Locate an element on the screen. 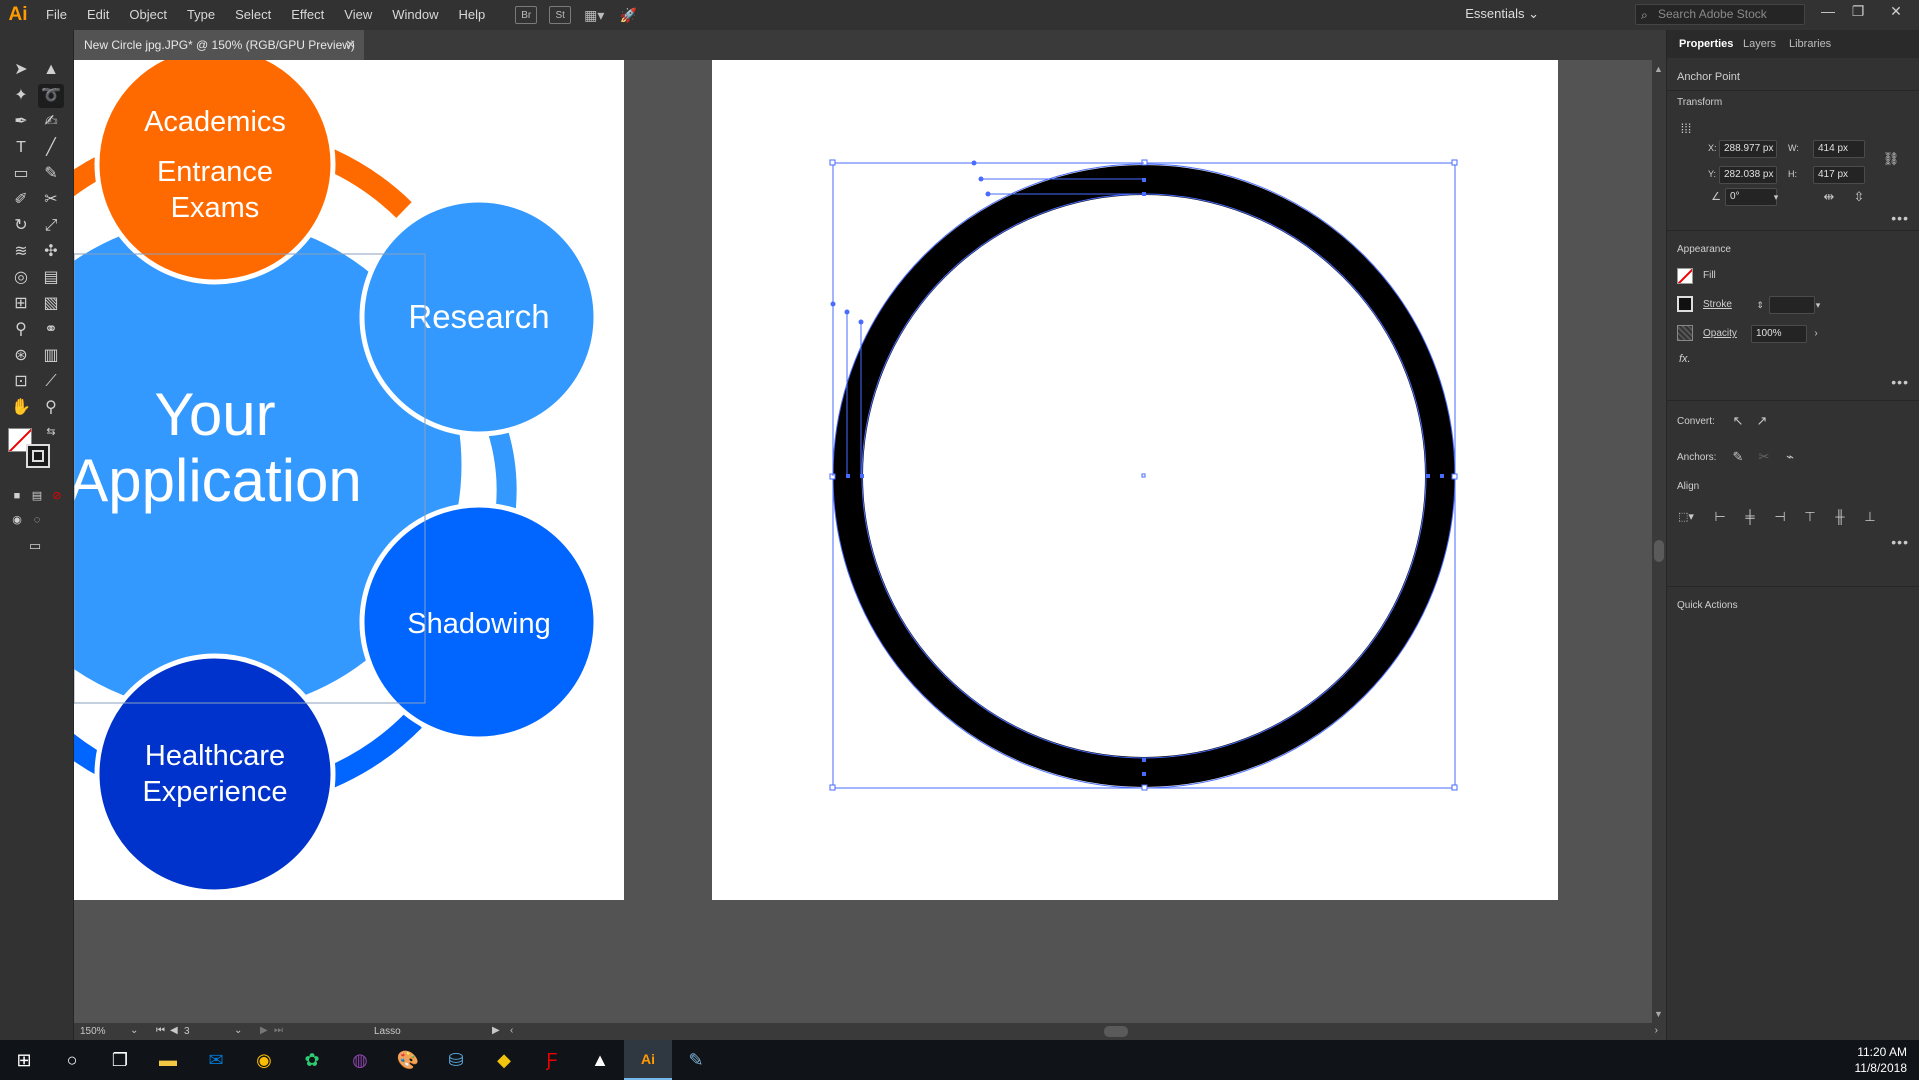 Image resolution: width=1919 pixels, height=1080 pixels. bridge-button: Br is located at coordinates (526, 15).